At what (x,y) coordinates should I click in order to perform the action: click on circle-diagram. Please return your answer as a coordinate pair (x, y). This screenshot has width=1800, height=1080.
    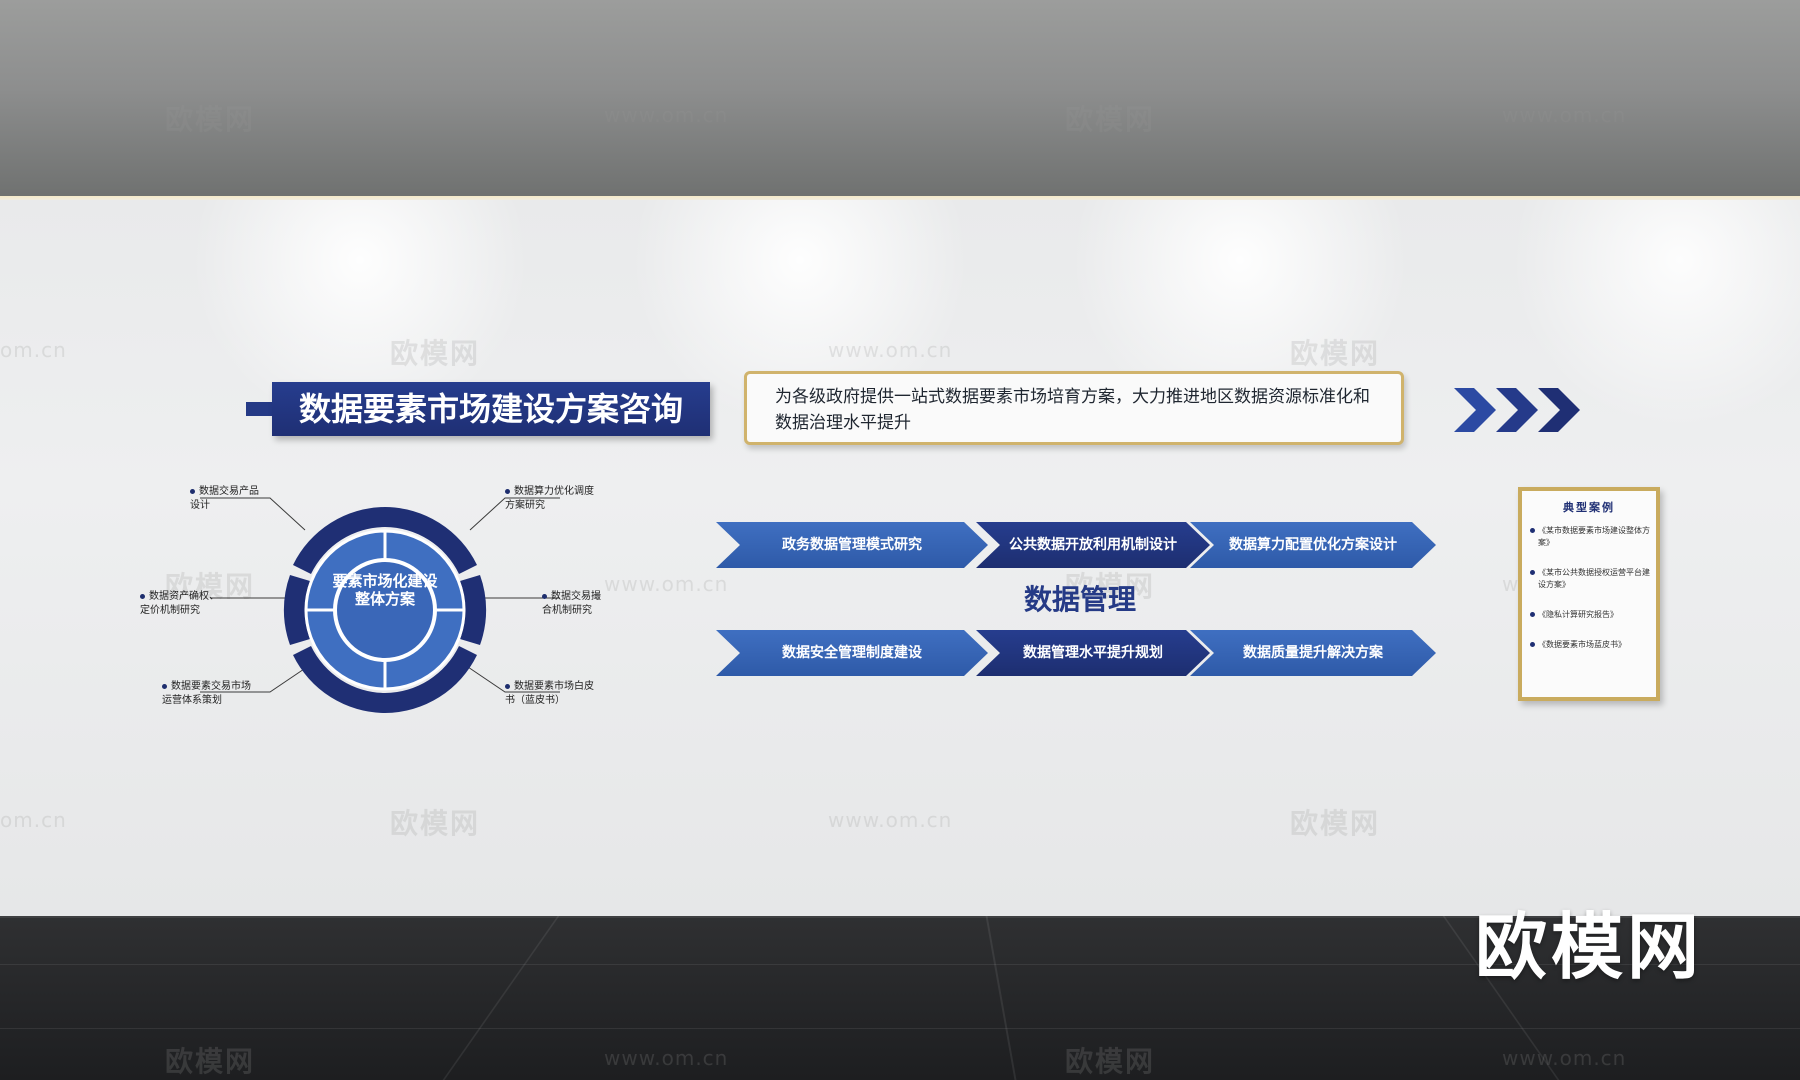
    Looking at the image, I should click on (385, 610).